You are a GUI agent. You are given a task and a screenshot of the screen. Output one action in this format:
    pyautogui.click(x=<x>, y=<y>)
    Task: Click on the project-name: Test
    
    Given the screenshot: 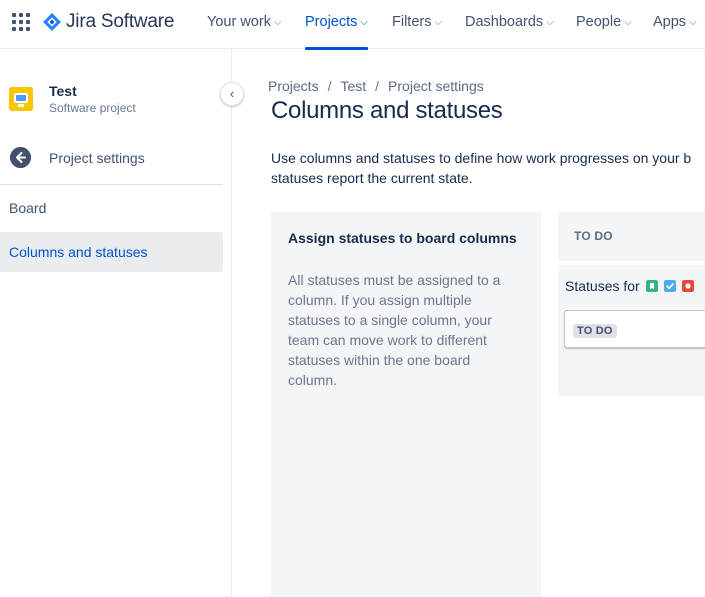 What is the action you would take?
    pyautogui.click(x=63, y=91)
    